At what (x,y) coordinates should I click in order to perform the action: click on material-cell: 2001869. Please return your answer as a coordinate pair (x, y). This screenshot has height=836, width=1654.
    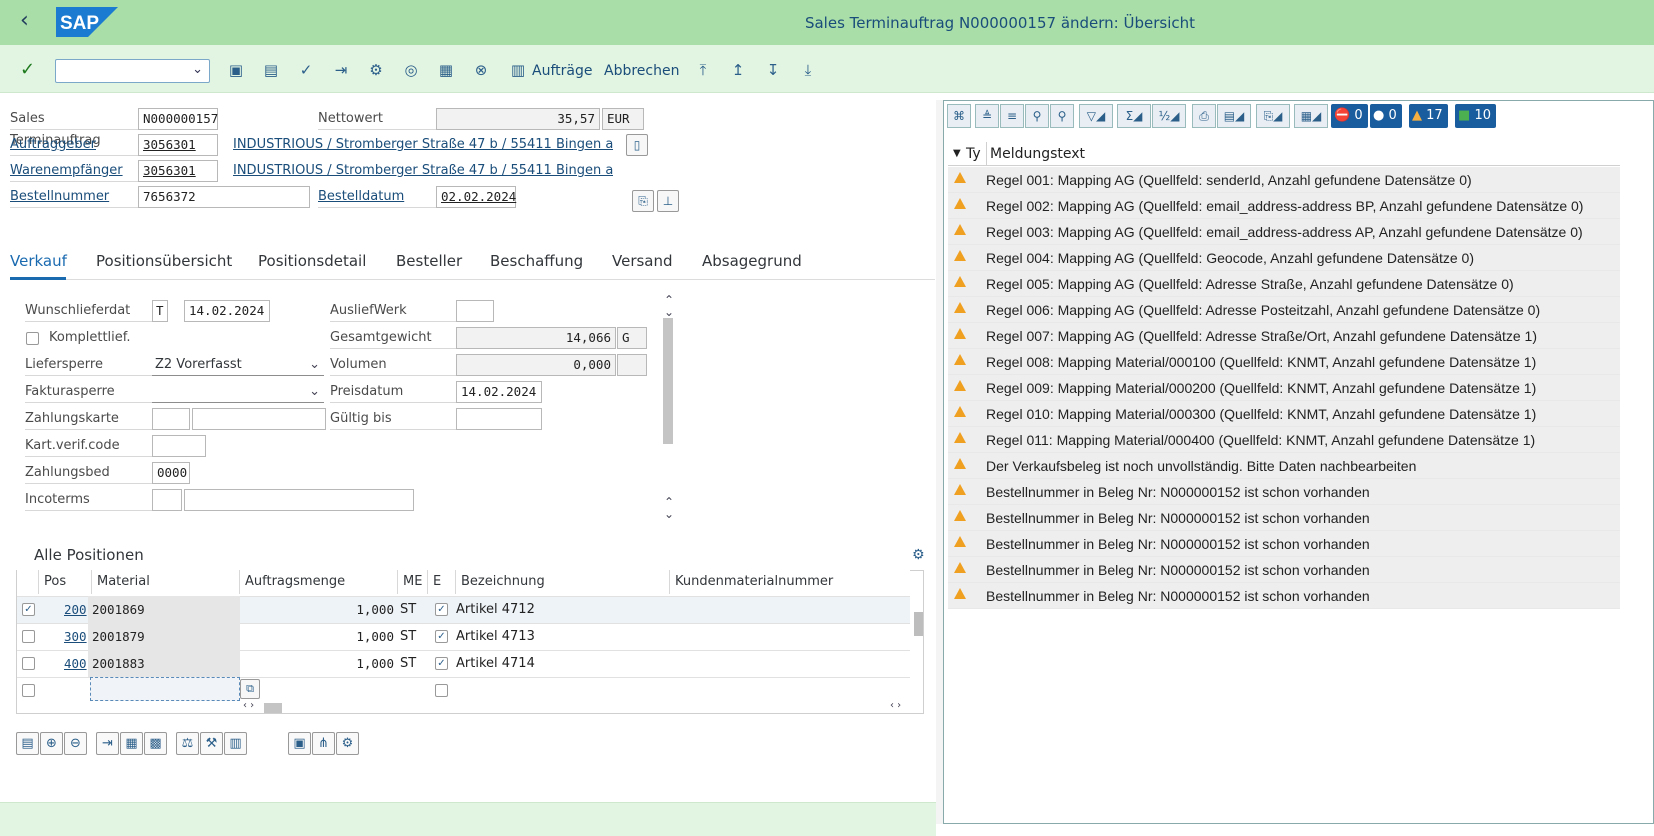
    Looking at the image, I should click on (164, 609).